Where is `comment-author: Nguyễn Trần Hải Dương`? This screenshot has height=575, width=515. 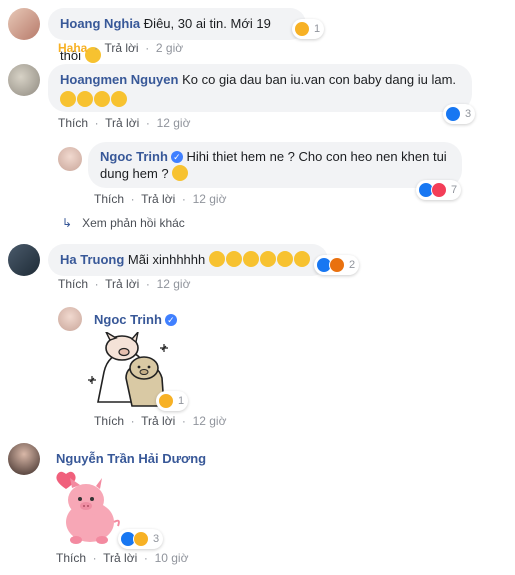
comment-author: Nguyễn Trần Hải Dương is located at coordinates (131, 458).